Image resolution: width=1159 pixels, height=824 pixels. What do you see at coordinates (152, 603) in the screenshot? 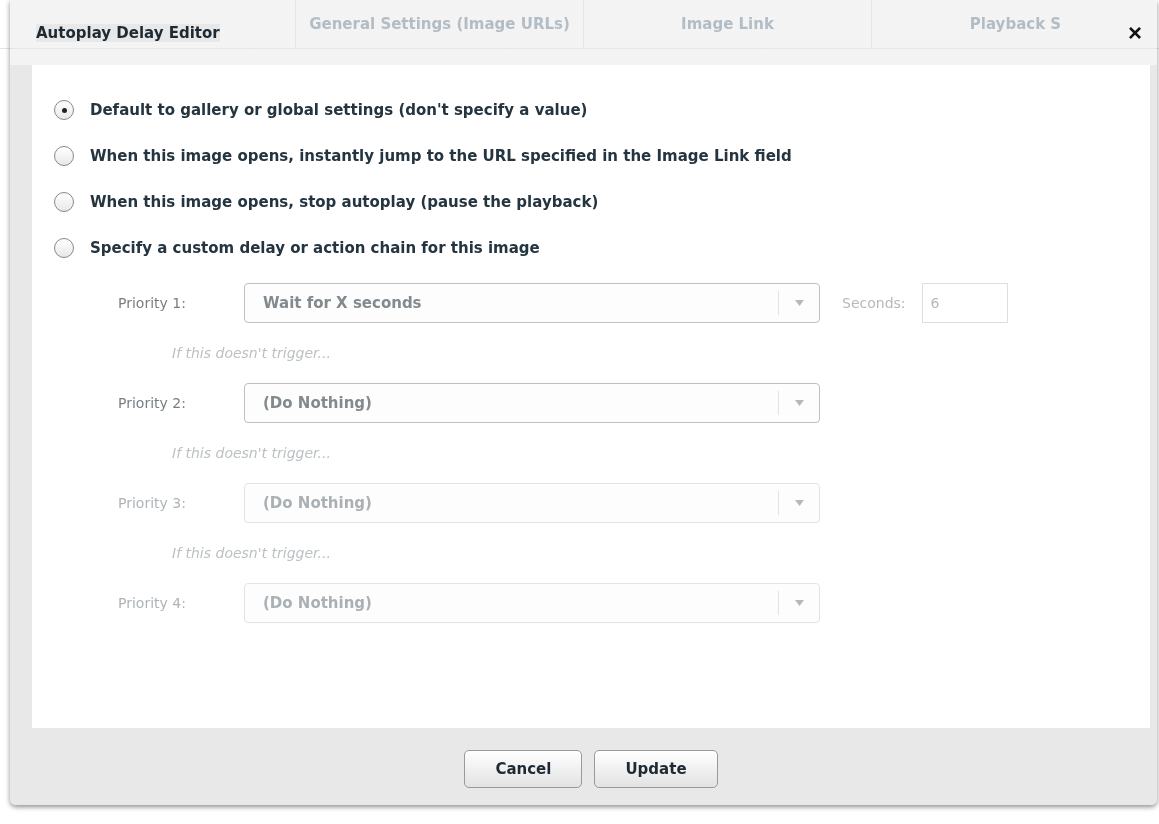
I see `priority-label: Priority 4:` at bounding box center [152, 603].